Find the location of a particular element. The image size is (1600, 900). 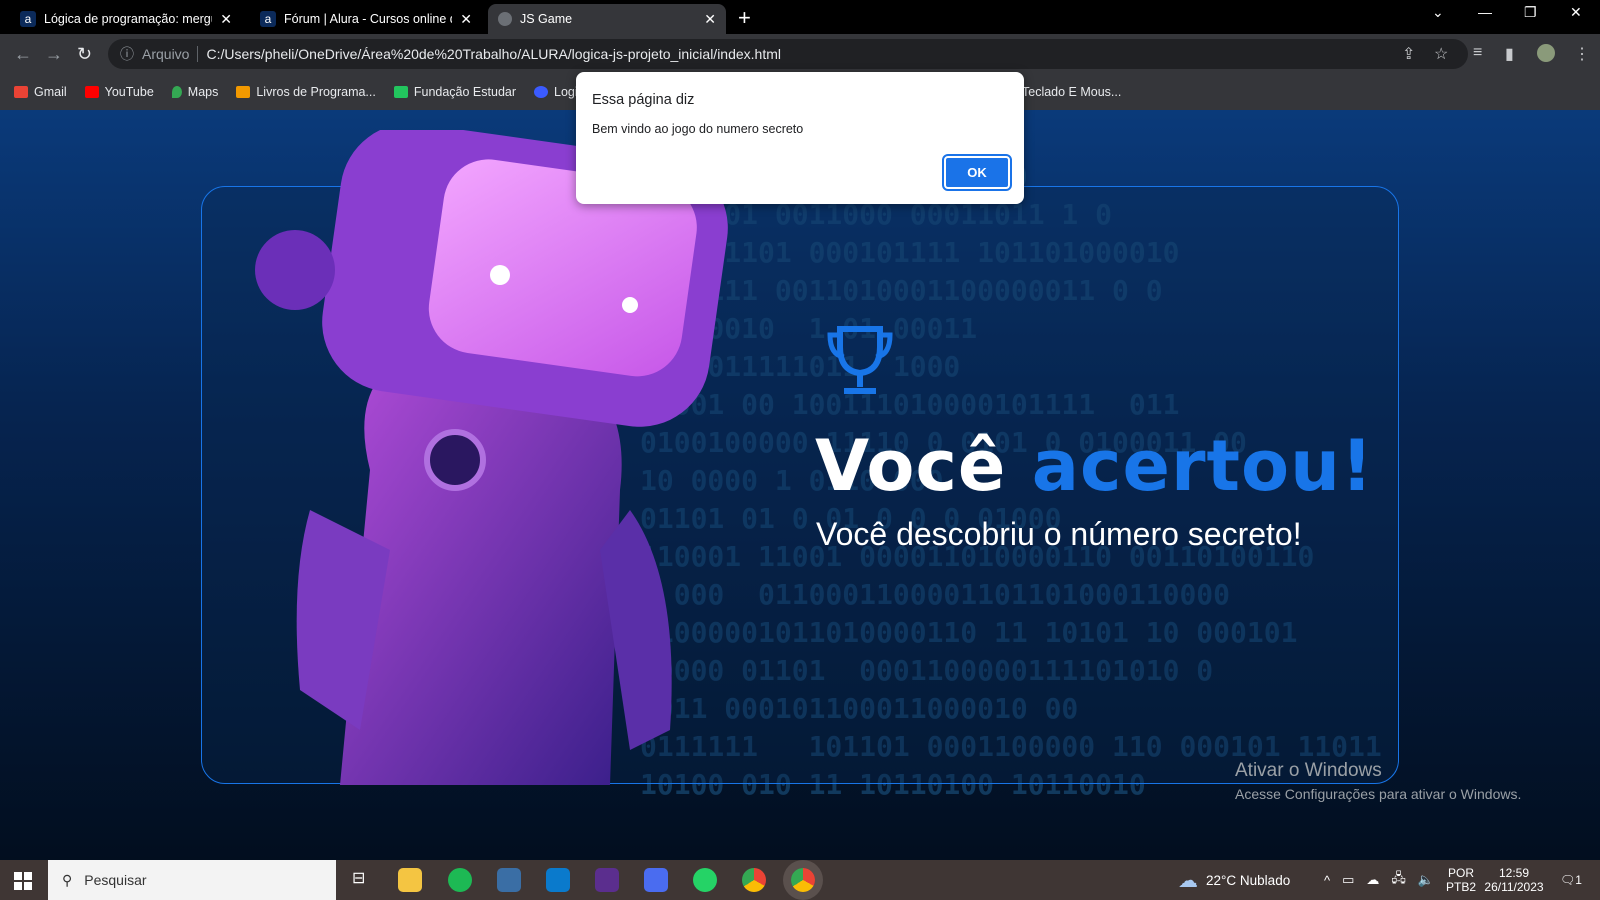

notifications-button: 🗨 1 is located at coordinates (1571, 880).